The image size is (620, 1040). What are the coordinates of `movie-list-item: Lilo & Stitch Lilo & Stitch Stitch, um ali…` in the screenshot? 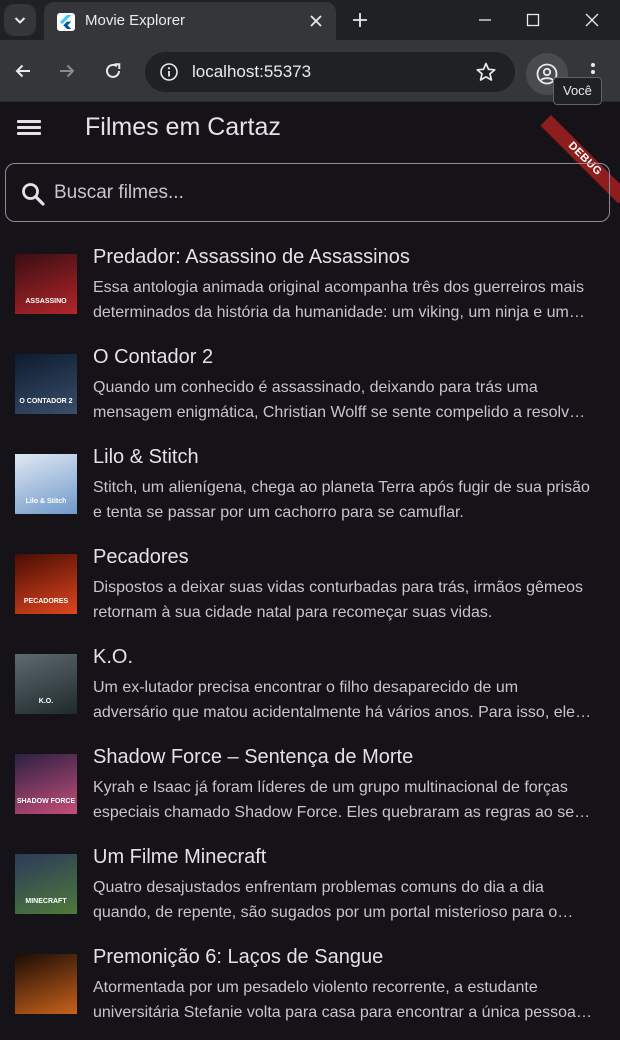 It's located at (310, 490).